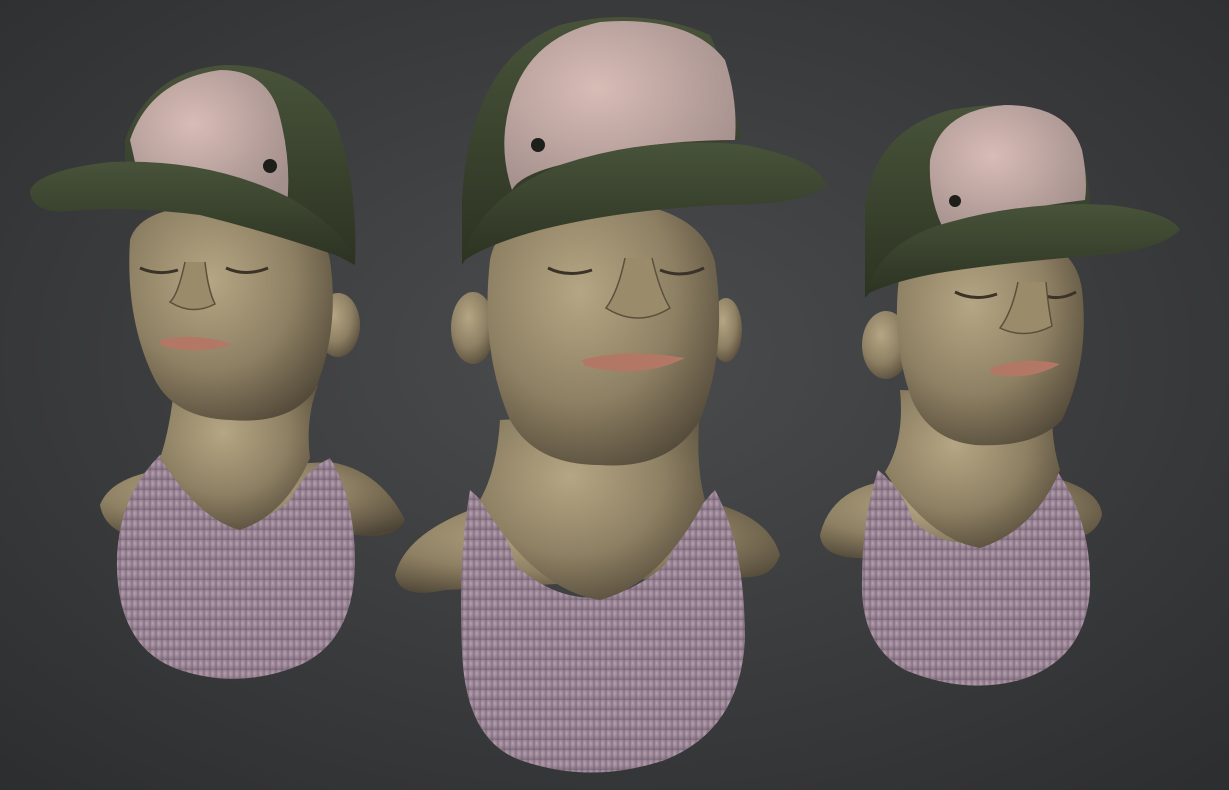 This screenshot has width=1229, height=790. I want to click on face, so click(603, 333).